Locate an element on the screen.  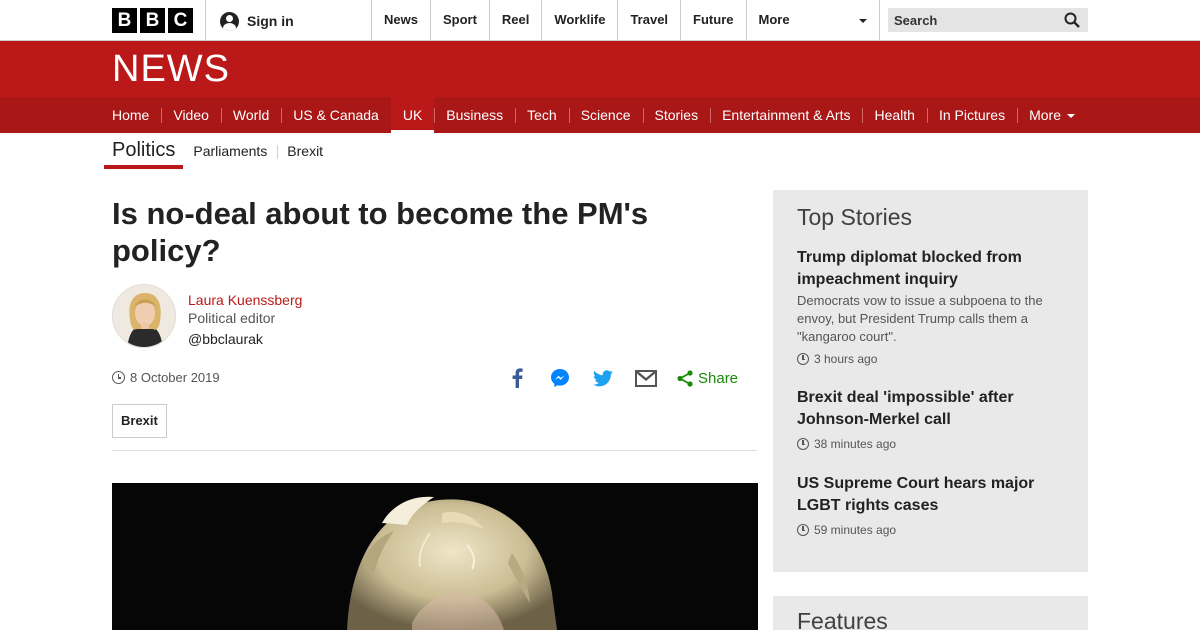
author-name-link: Laura Kuenssberg is located at coordinates (245, 300).